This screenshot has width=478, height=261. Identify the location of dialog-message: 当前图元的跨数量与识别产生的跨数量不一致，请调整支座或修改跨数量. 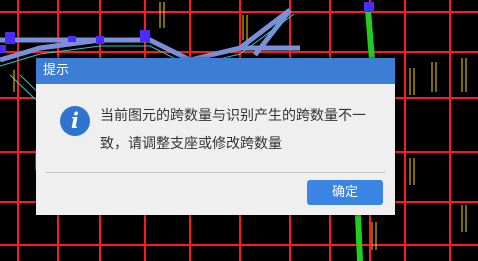
(233, 130).